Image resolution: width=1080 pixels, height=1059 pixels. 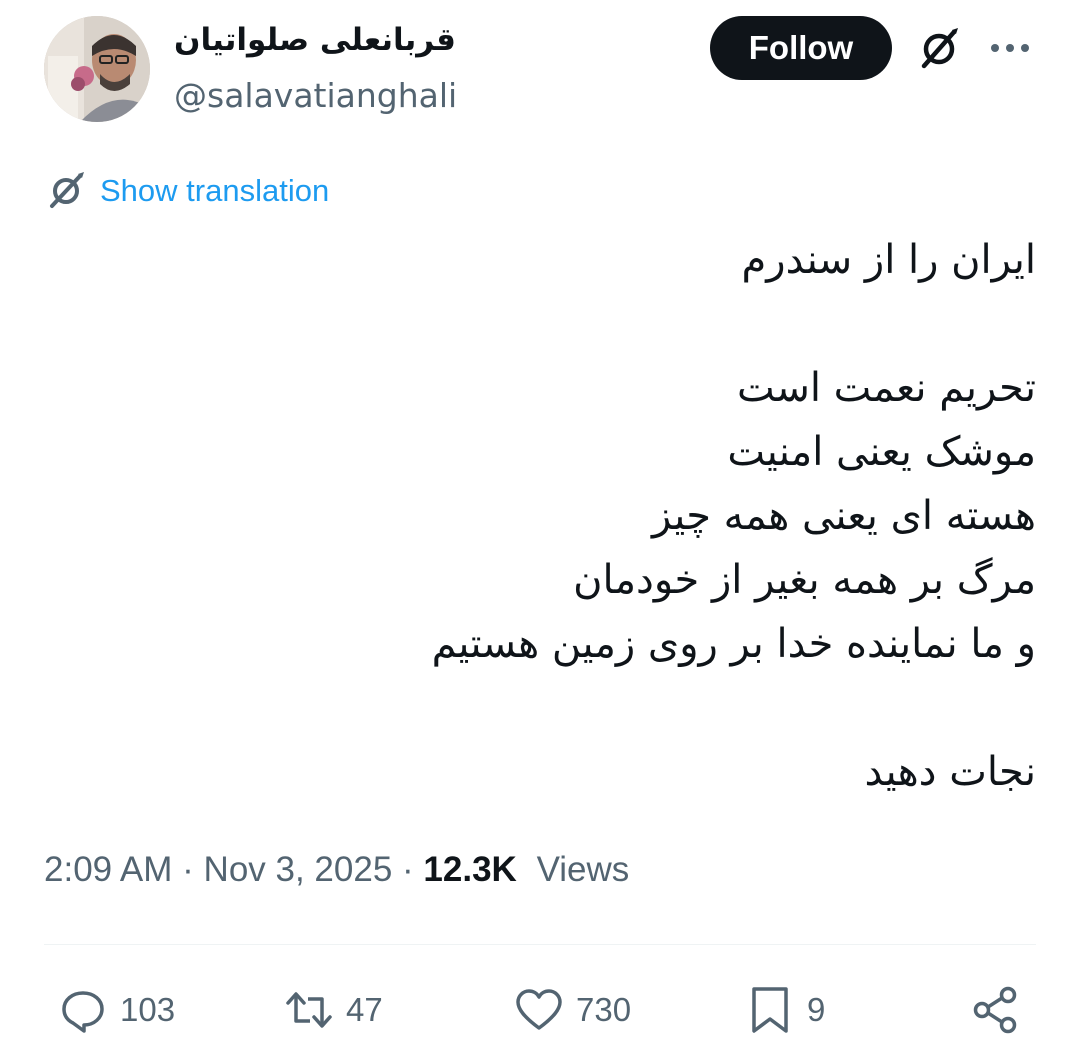 What do you see at coordinates (1010, 48) in the screenshot?
I see `more-horizontal-icon` at bounding box center [1010, 48].